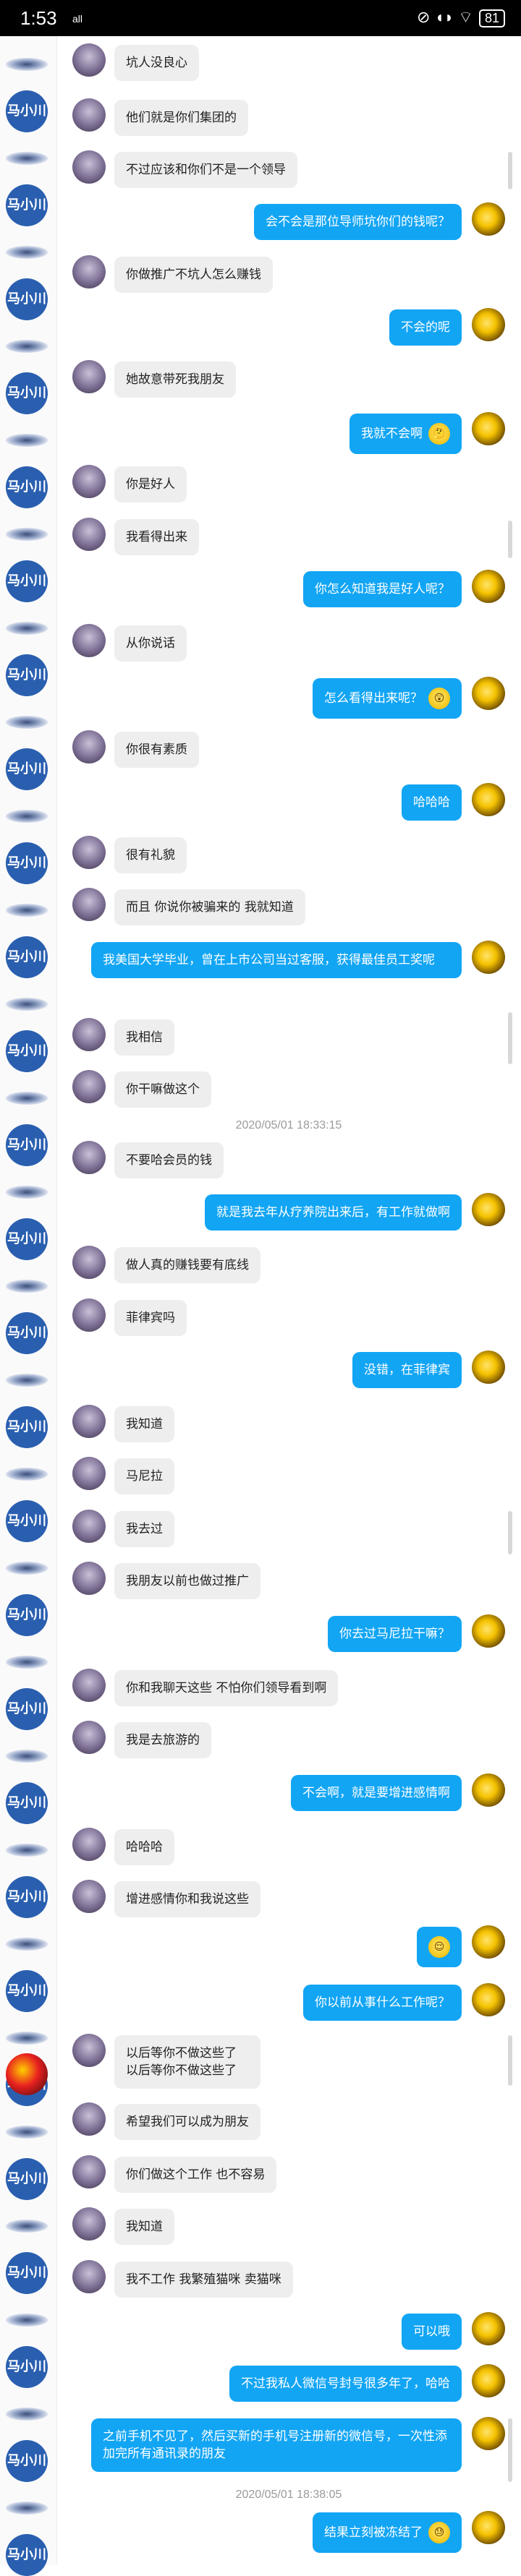  What do you see at coordinates (156, 537) in the screenshot?
I see `message-bubble: 我看得出来` at bounding box center [156, 537].